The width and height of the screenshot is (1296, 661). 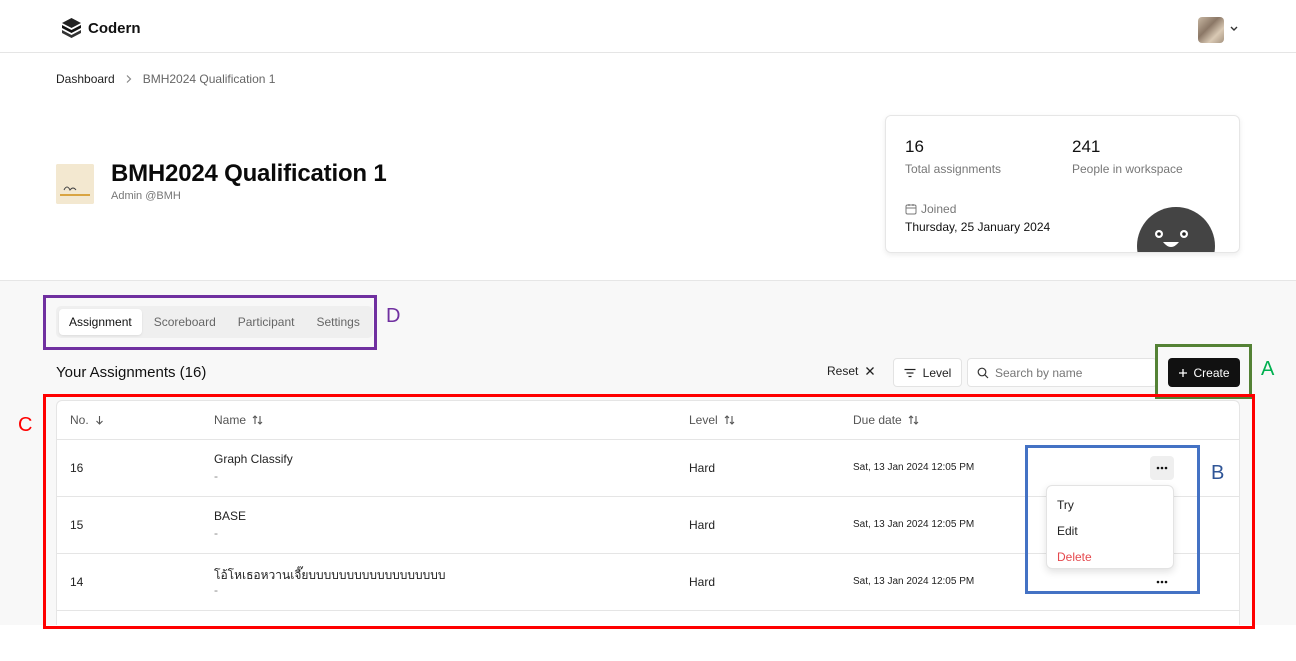 I want to click on chevron-right-icon, so click(x=129, y=79).